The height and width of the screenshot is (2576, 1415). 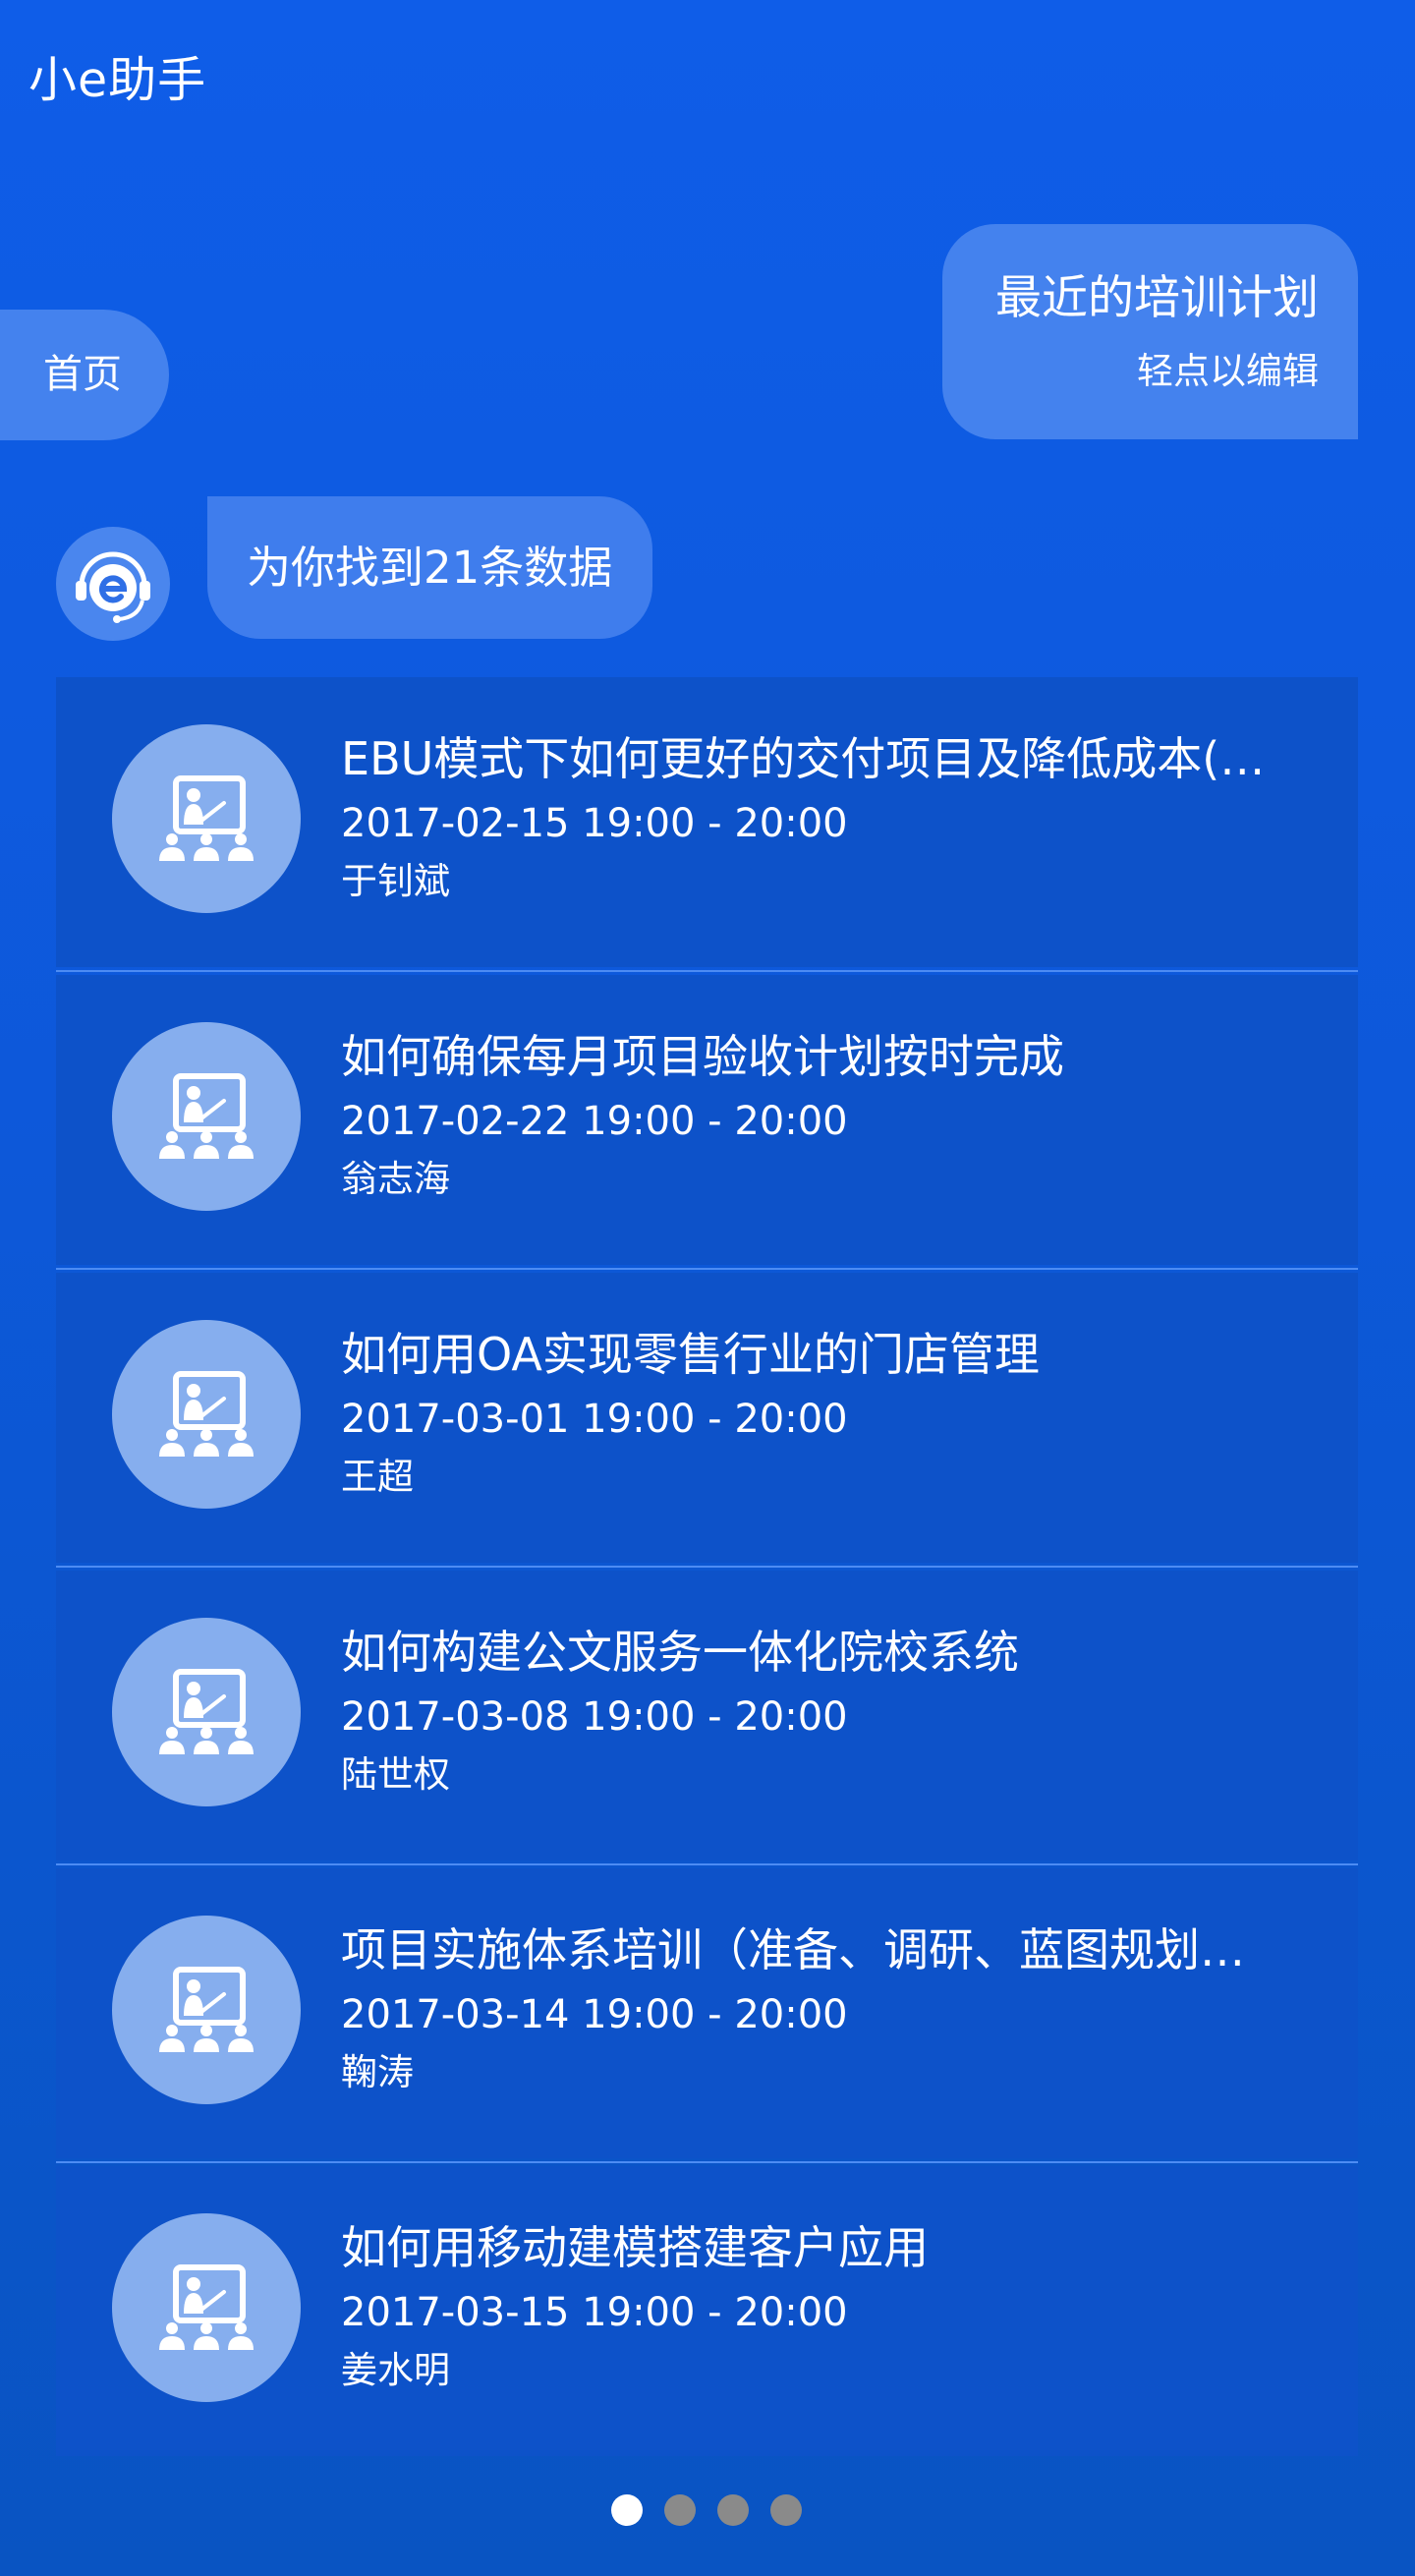 I want to click on tap-to-edit-hint: 轻点以编辑, so click(x=1228, y=371).